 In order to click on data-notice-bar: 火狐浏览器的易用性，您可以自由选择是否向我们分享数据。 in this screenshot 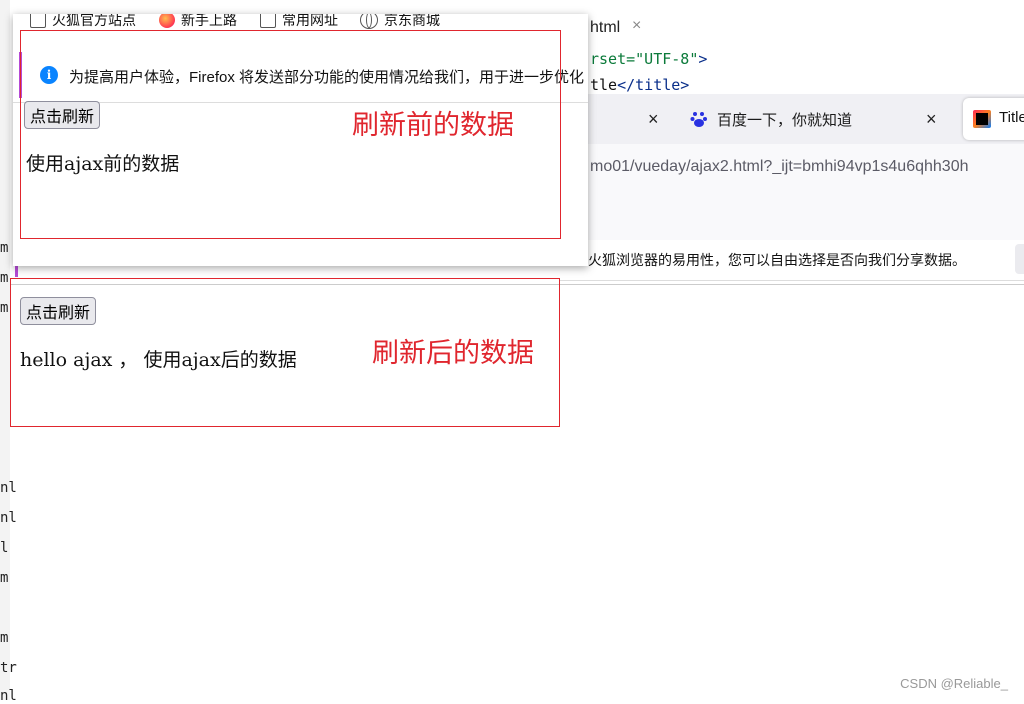, I will do `click(792, 260)`.